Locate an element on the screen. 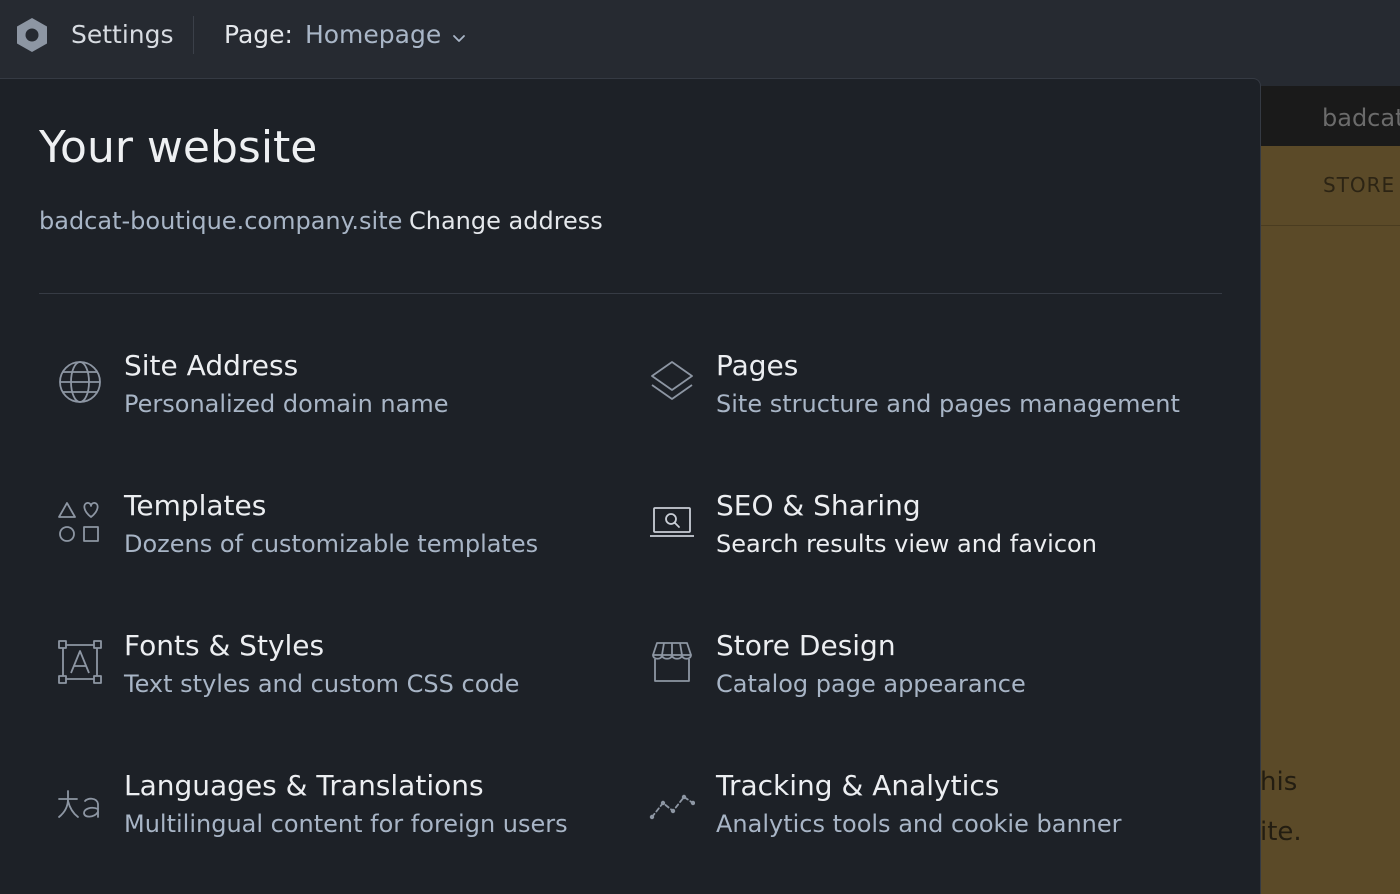 The width and height of the screenshot is (1400, 894). menu-item-title: Fonts & Styles is located at coordinates (224, 645).